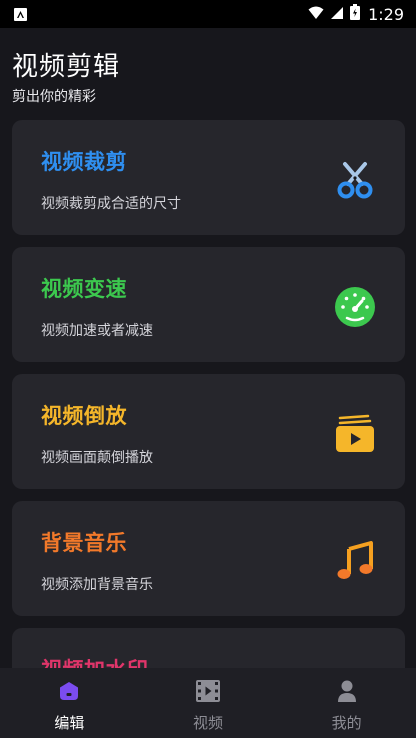  What do you see at coordinates (316, 14) in the screenshot?
I see `wifi-icon` at bounding box center [316, 14].